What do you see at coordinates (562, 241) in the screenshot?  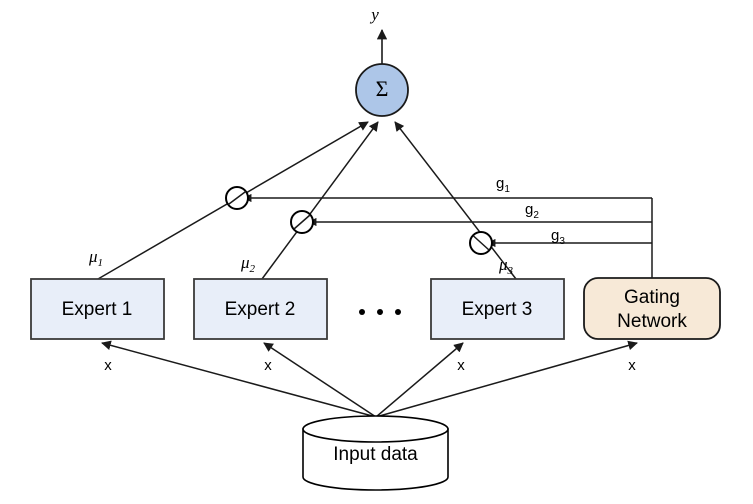 I see `g-3-subscript: 3` at bounding box center [562, 241].